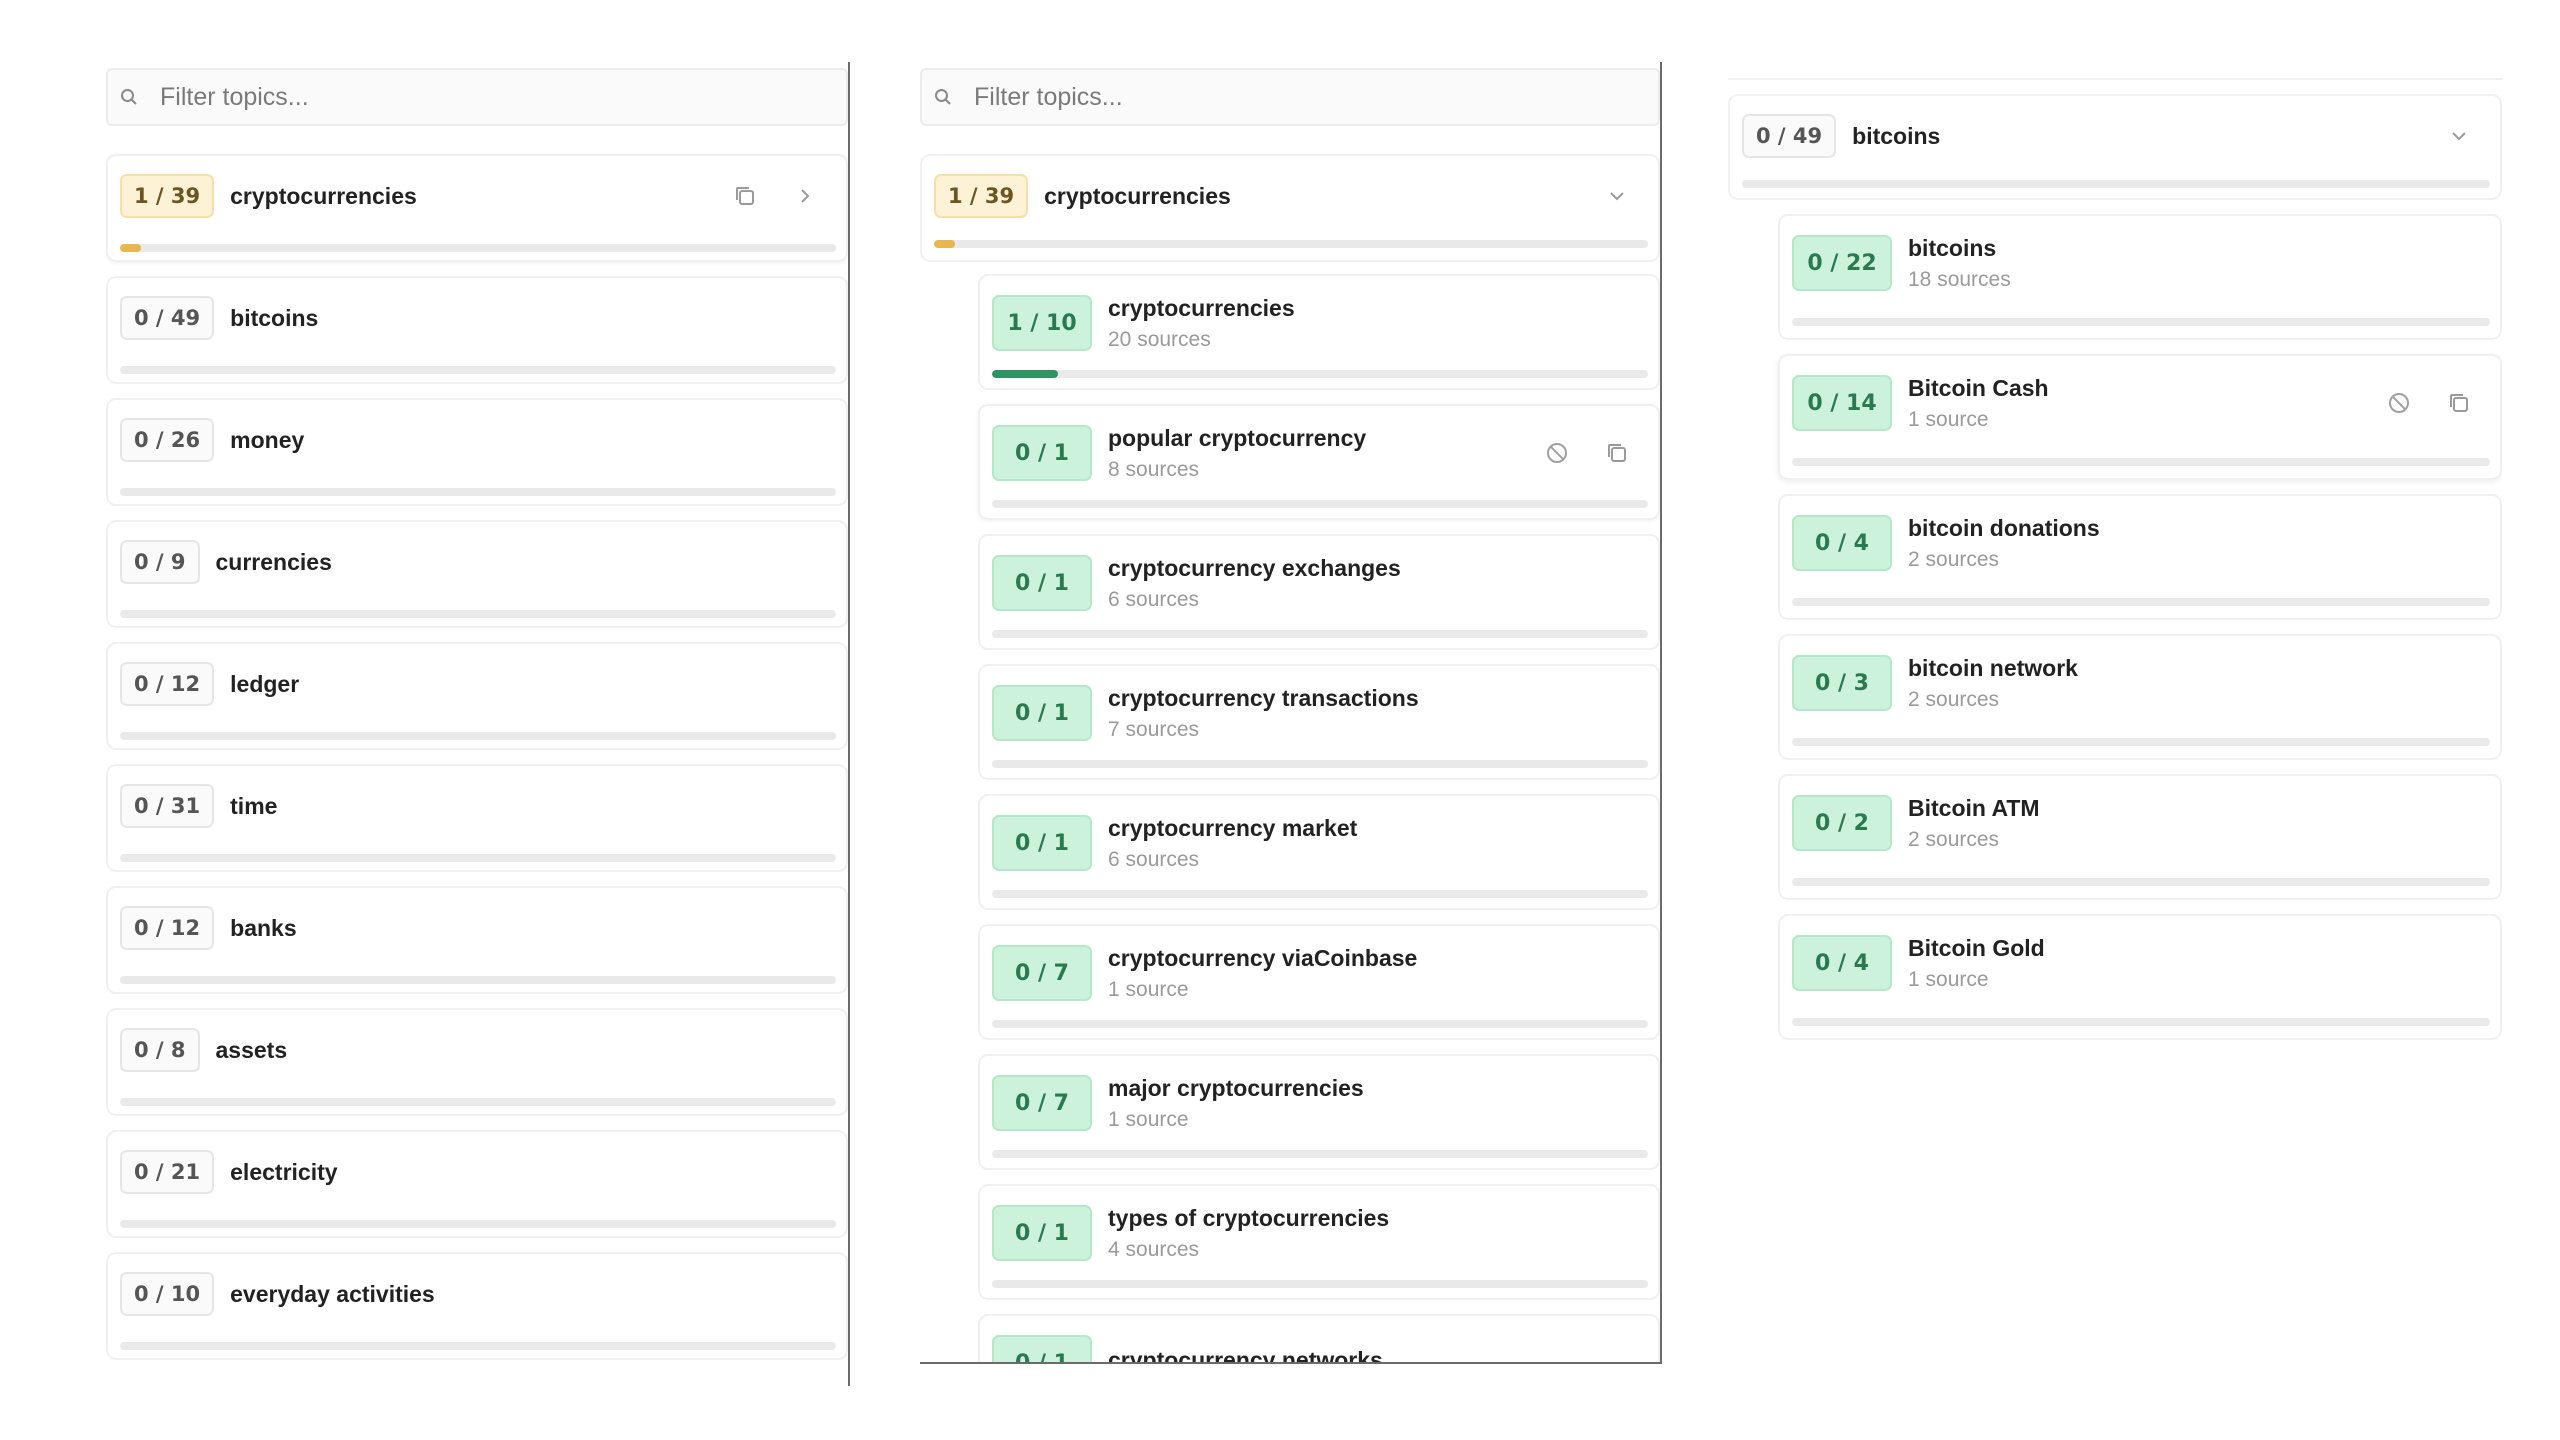 This screenshot has width=2560, height=1440. I want to click on subtopic-card: 0 / 1 cryptocurrency networks, so click(1319, 1338).